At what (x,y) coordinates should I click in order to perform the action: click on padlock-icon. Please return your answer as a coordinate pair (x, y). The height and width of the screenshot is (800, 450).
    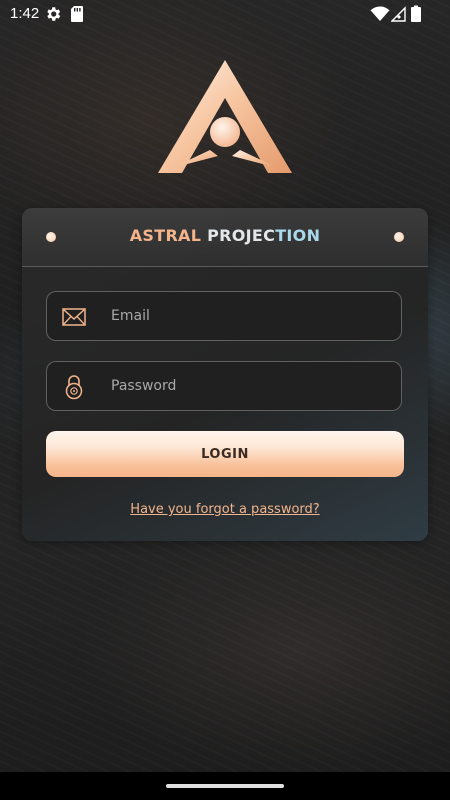
    Looking at the image, I should click on (74, 387).